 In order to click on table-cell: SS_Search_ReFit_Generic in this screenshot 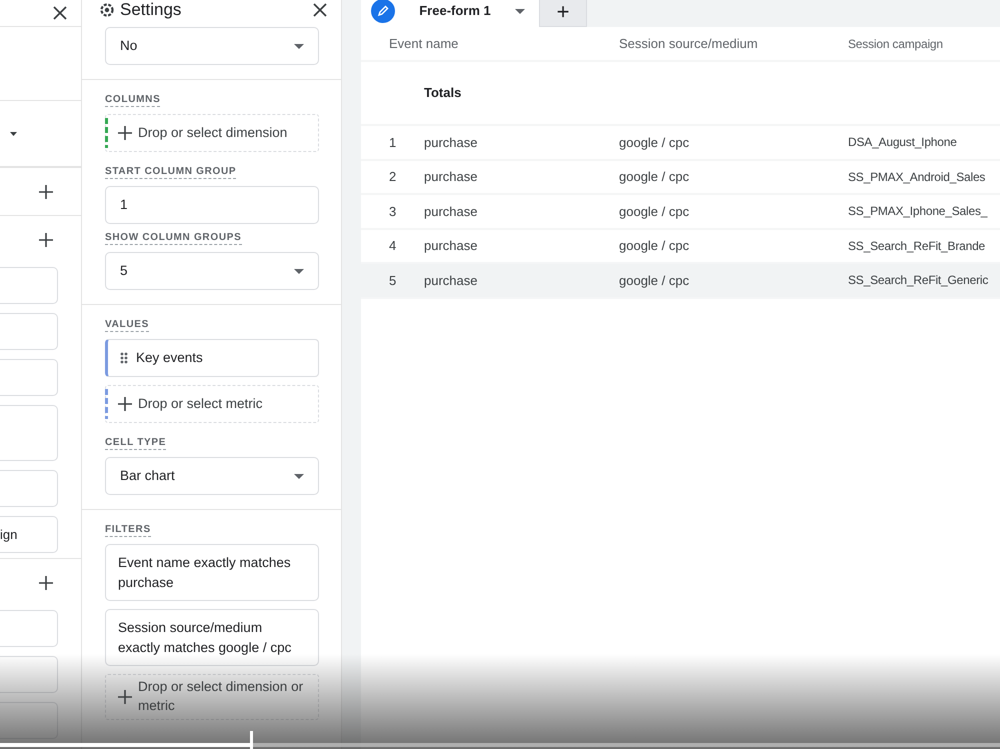, I will do `click(918, 280)`.